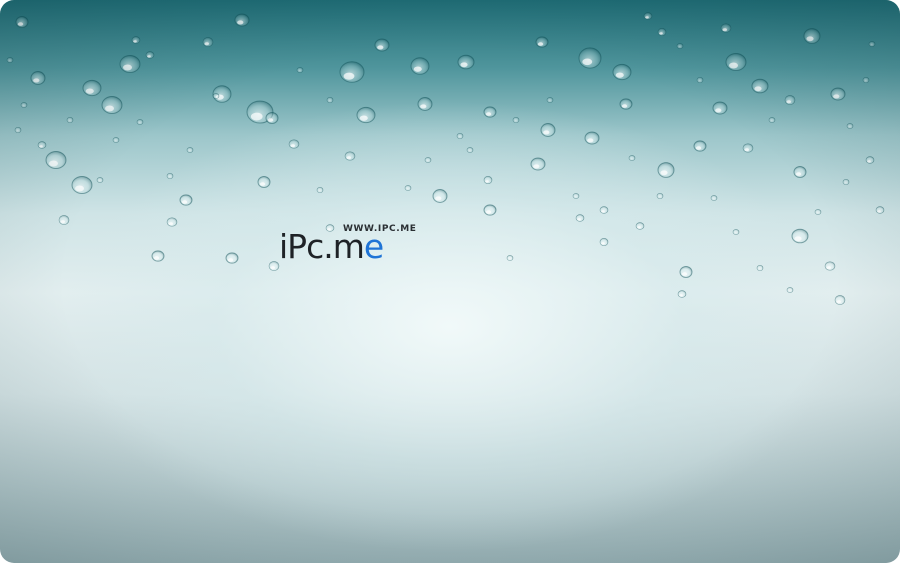 The width and height of the screenshot is (900, 563). I want to click on logo-wordmark: iPc.me, so click(331, 246).